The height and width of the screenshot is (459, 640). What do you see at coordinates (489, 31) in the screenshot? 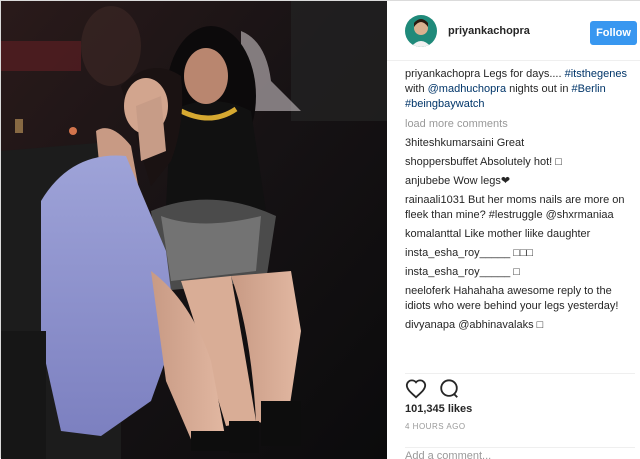
I see `username-link: priyankachopra` at bounding box center [489, 31].